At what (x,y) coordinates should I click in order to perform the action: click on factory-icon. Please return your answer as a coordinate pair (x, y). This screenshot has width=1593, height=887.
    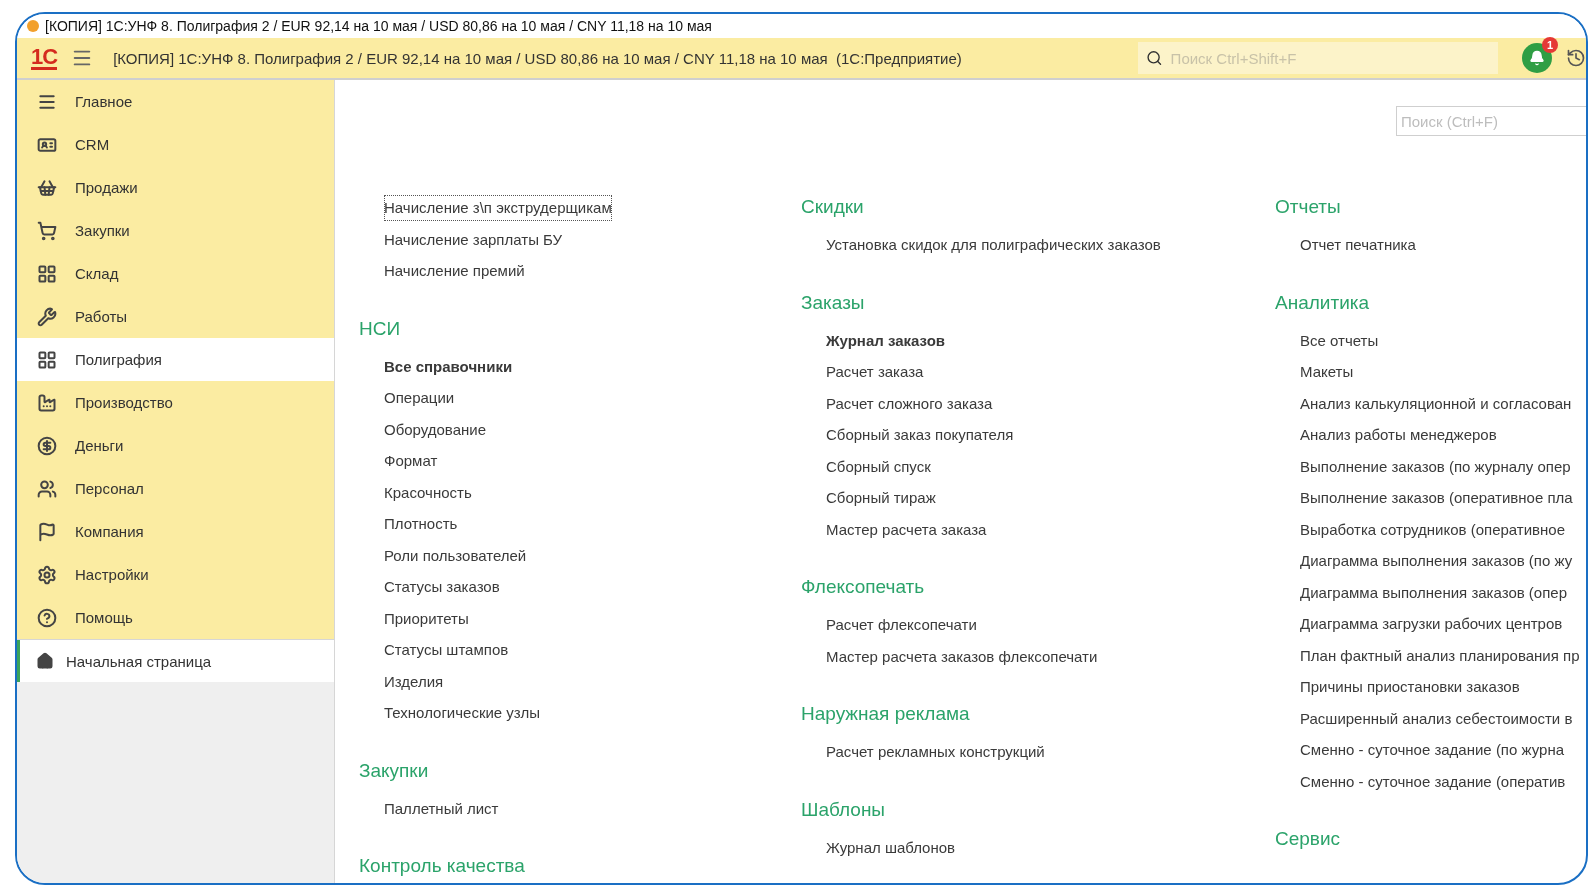
    Looking at the image, I should click on (47, 402).